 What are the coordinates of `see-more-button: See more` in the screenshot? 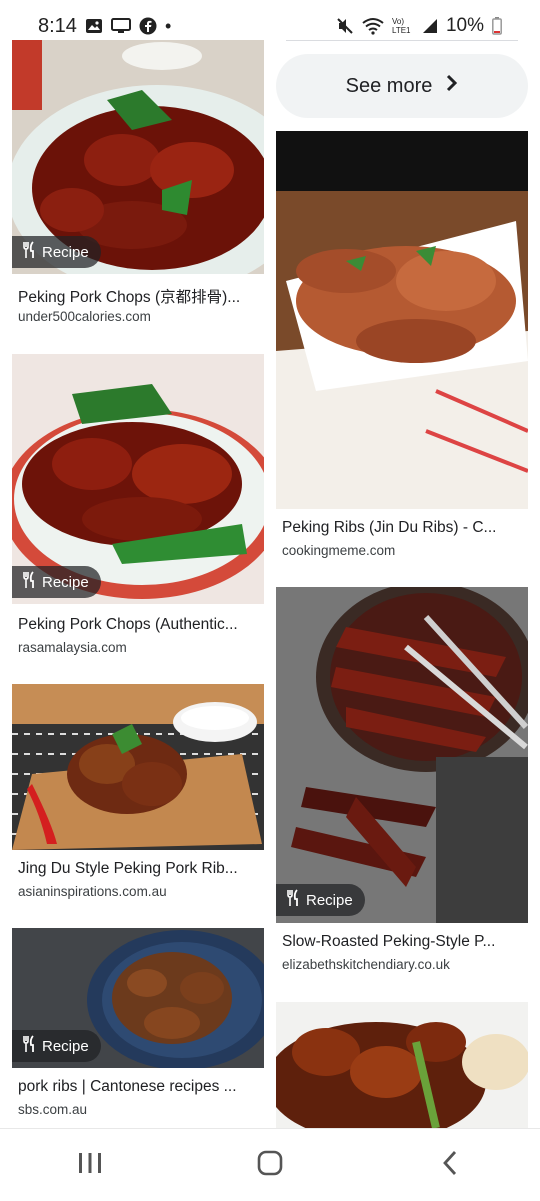 It's located at (402, 86).